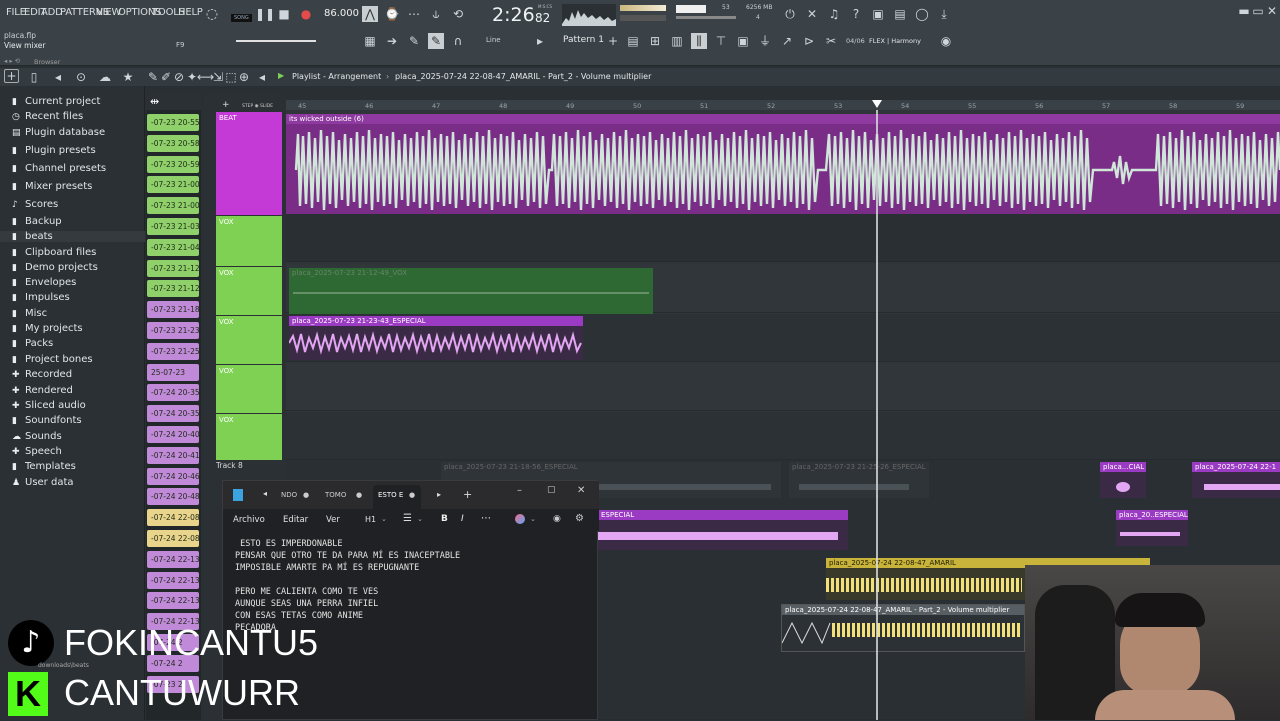  What do you see at coordinates (765, 41) in the screenshot?
I see `plug-icon: ⏚` at bounding box center [765, 41].